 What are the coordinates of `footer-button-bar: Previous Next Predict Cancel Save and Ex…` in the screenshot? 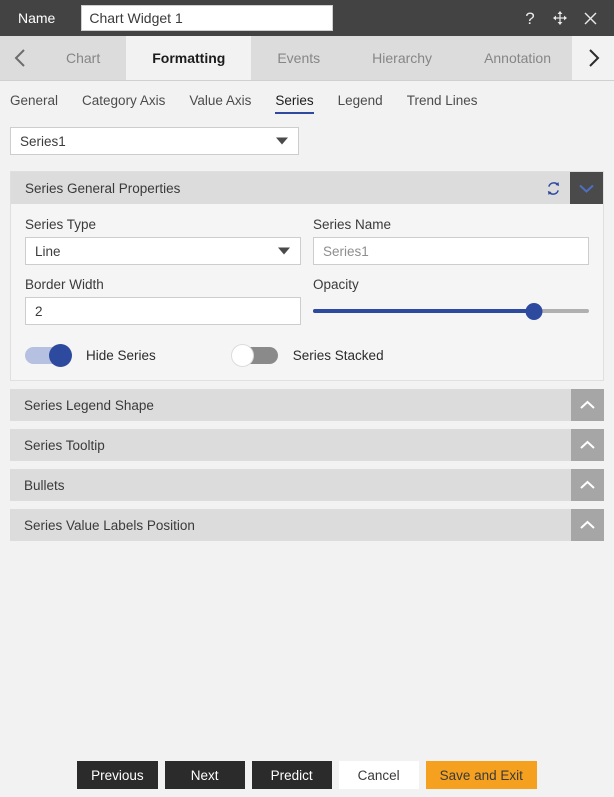 It's located at (307, 775).